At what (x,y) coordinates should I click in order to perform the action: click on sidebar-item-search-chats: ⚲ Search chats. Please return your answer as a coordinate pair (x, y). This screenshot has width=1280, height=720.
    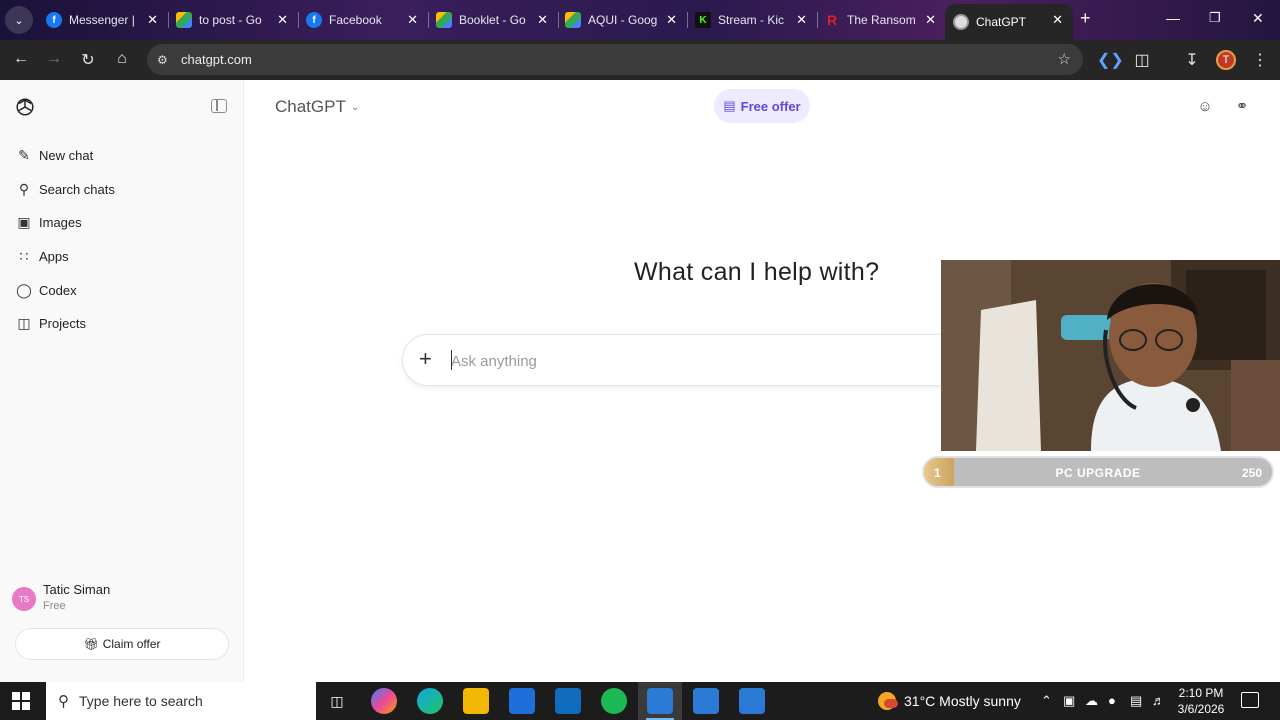
    Looking at the image, I should click on (122, 189).